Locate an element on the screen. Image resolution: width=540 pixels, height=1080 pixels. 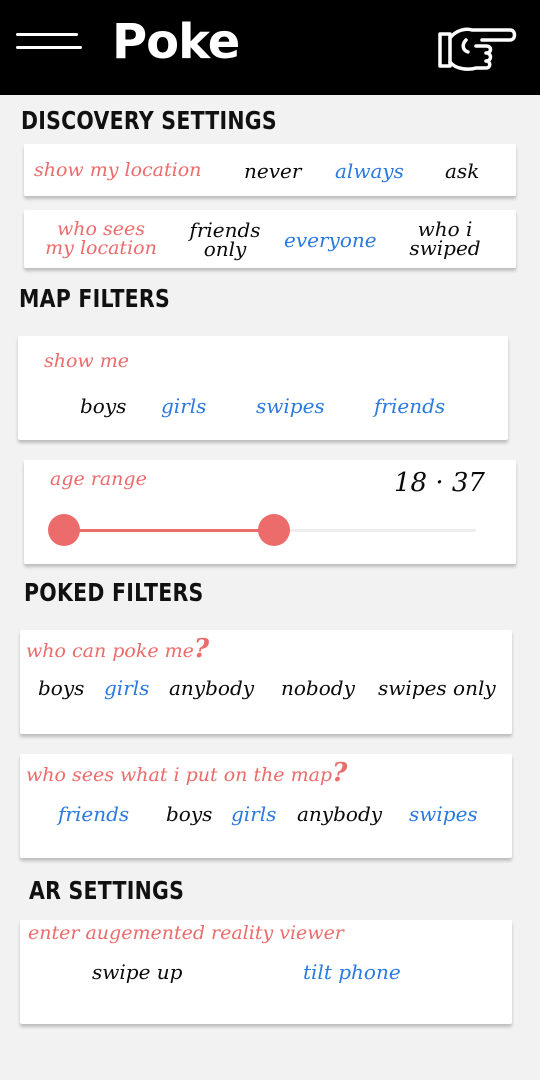
ar-viewer-label: enter augemented reality viewer is located at coordinates (186, 933).